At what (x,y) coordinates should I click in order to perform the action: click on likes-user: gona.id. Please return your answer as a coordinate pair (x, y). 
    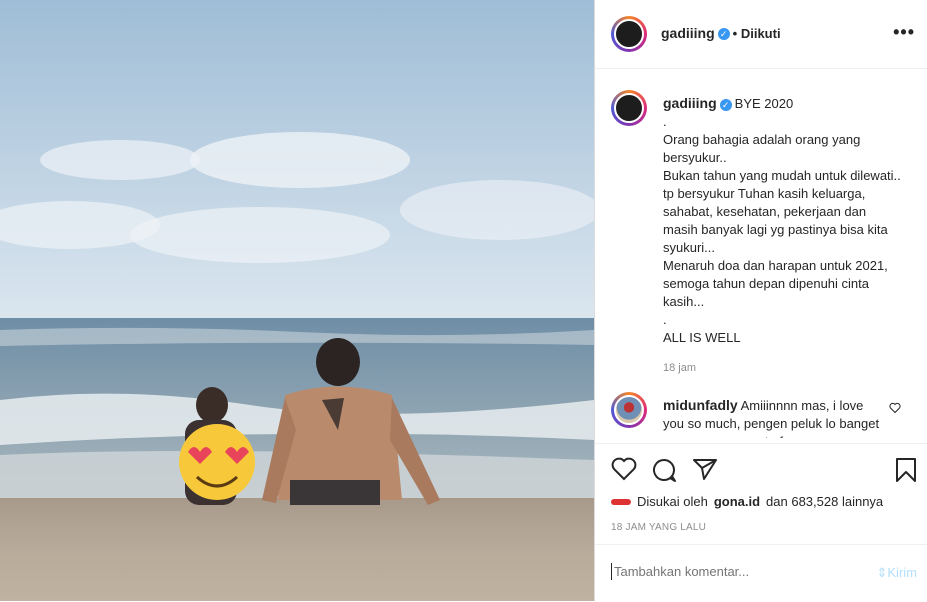
    Looking at the image, I should click on (737, 501).